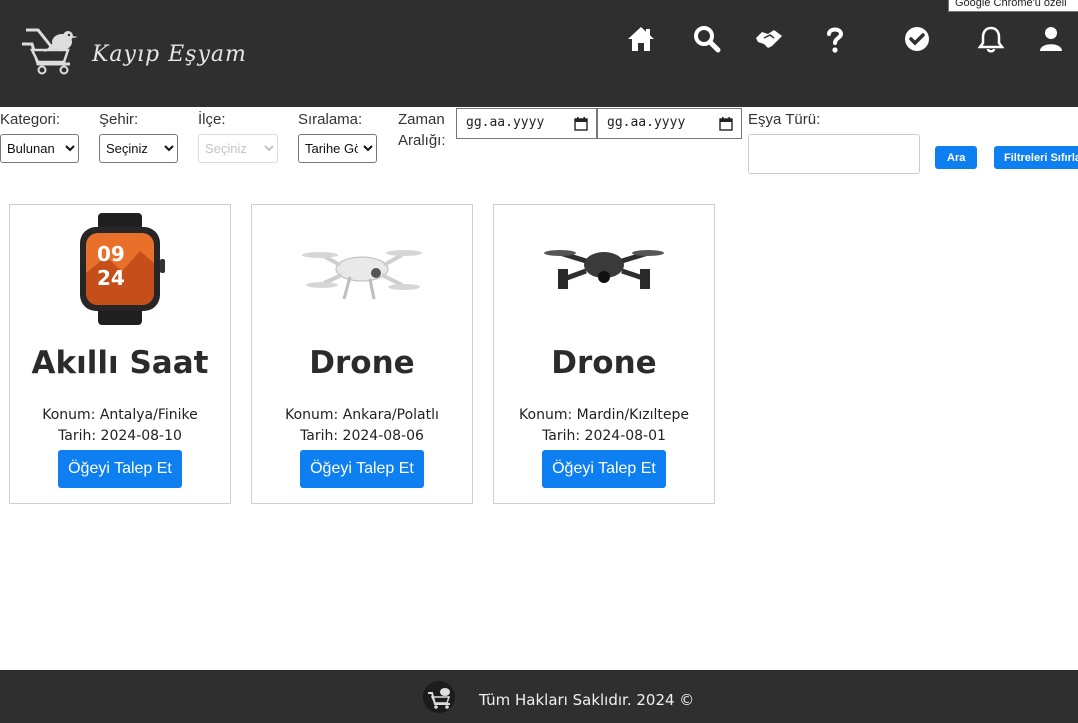 The image size is (1078, 723). I want to click on sort-label: Sıralama:, so click(330, 119).